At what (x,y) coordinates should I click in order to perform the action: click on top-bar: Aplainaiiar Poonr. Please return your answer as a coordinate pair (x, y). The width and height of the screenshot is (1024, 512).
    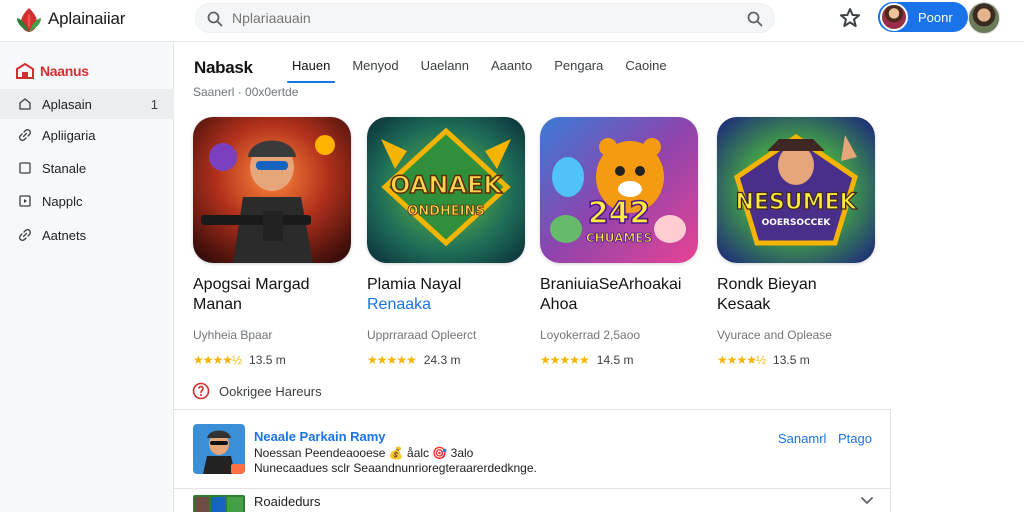
    Looking at the image, I should click on (512, 21).